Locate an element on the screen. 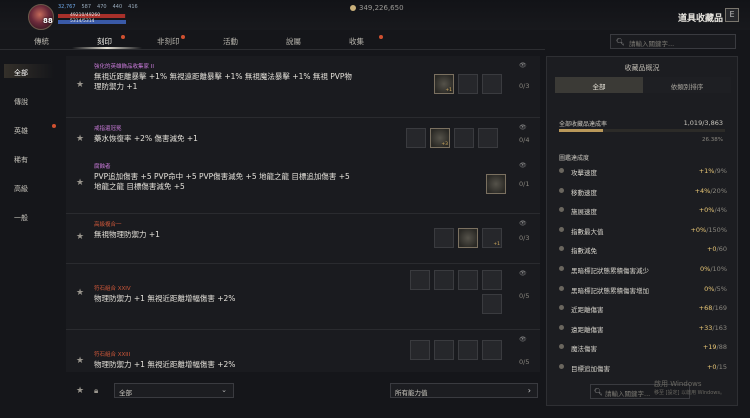  stat-row: 攻擊速度 +1%/9% is located at coordinates (644, 172).